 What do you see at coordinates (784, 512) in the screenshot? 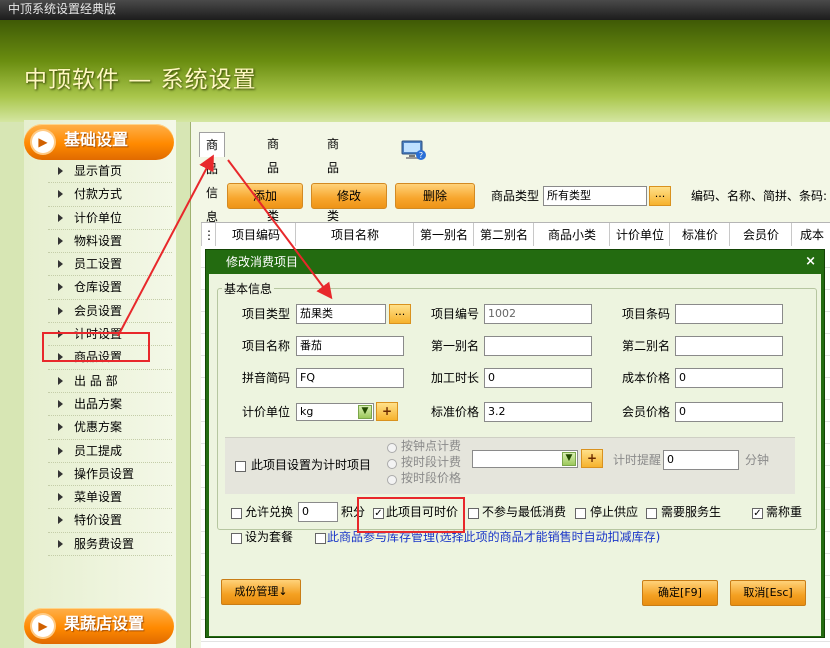
I see `need-weigh-label: 需称重` at bounding box center [784, 512].